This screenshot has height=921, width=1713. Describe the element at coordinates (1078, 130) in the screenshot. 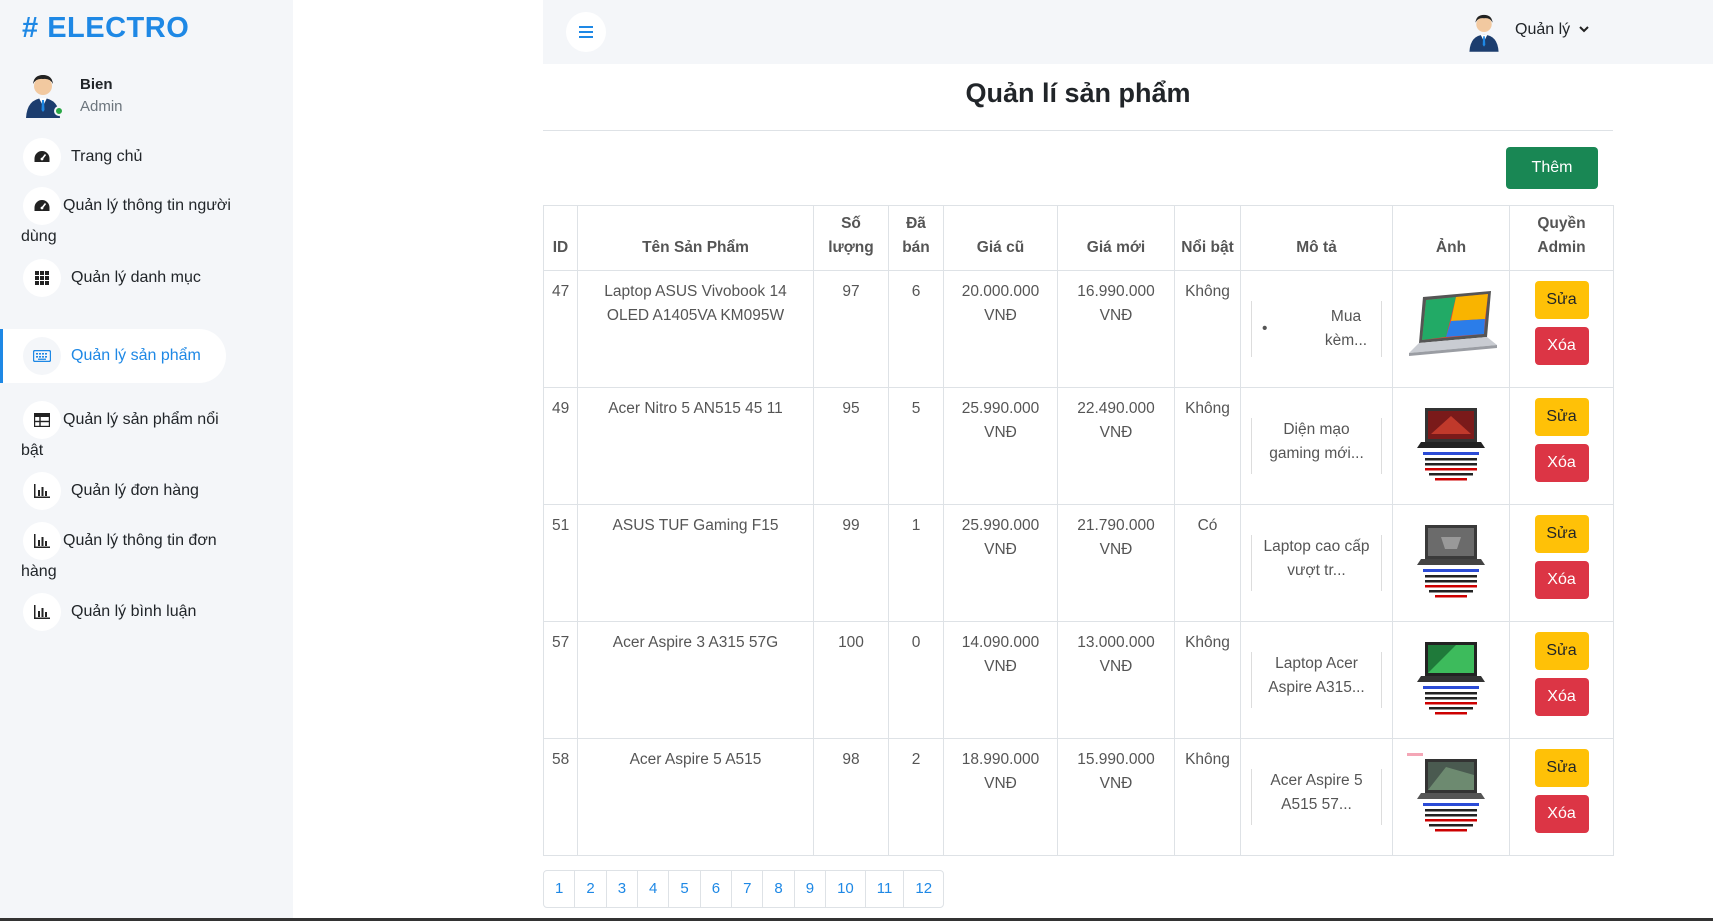

I see `divider` at that location.